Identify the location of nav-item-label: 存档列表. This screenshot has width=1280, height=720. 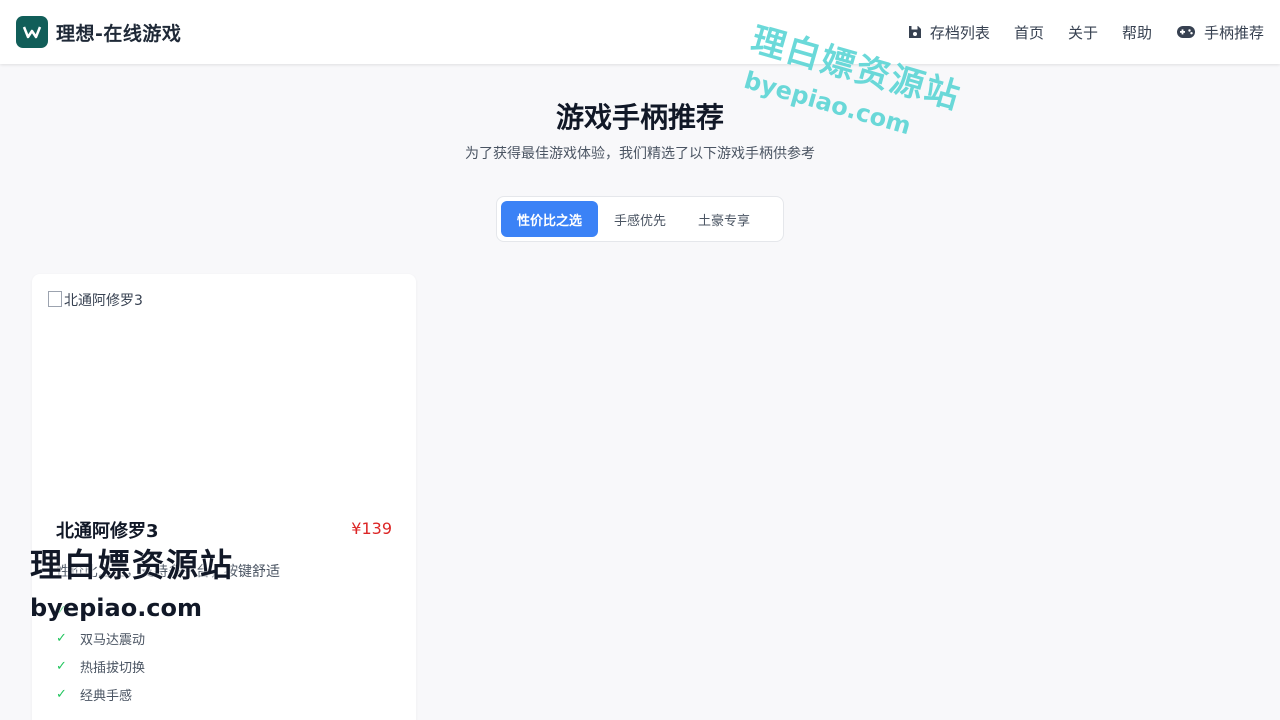
(959, 32).